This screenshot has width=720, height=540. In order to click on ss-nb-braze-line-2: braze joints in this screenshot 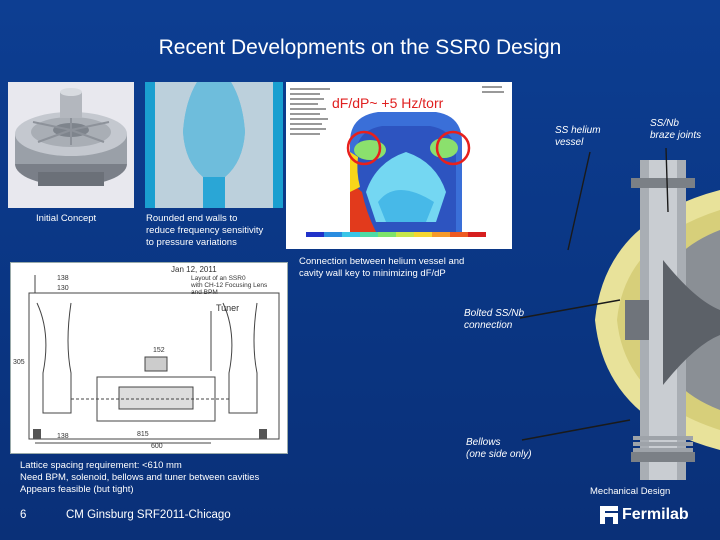, I will do `click(676, 135)`.